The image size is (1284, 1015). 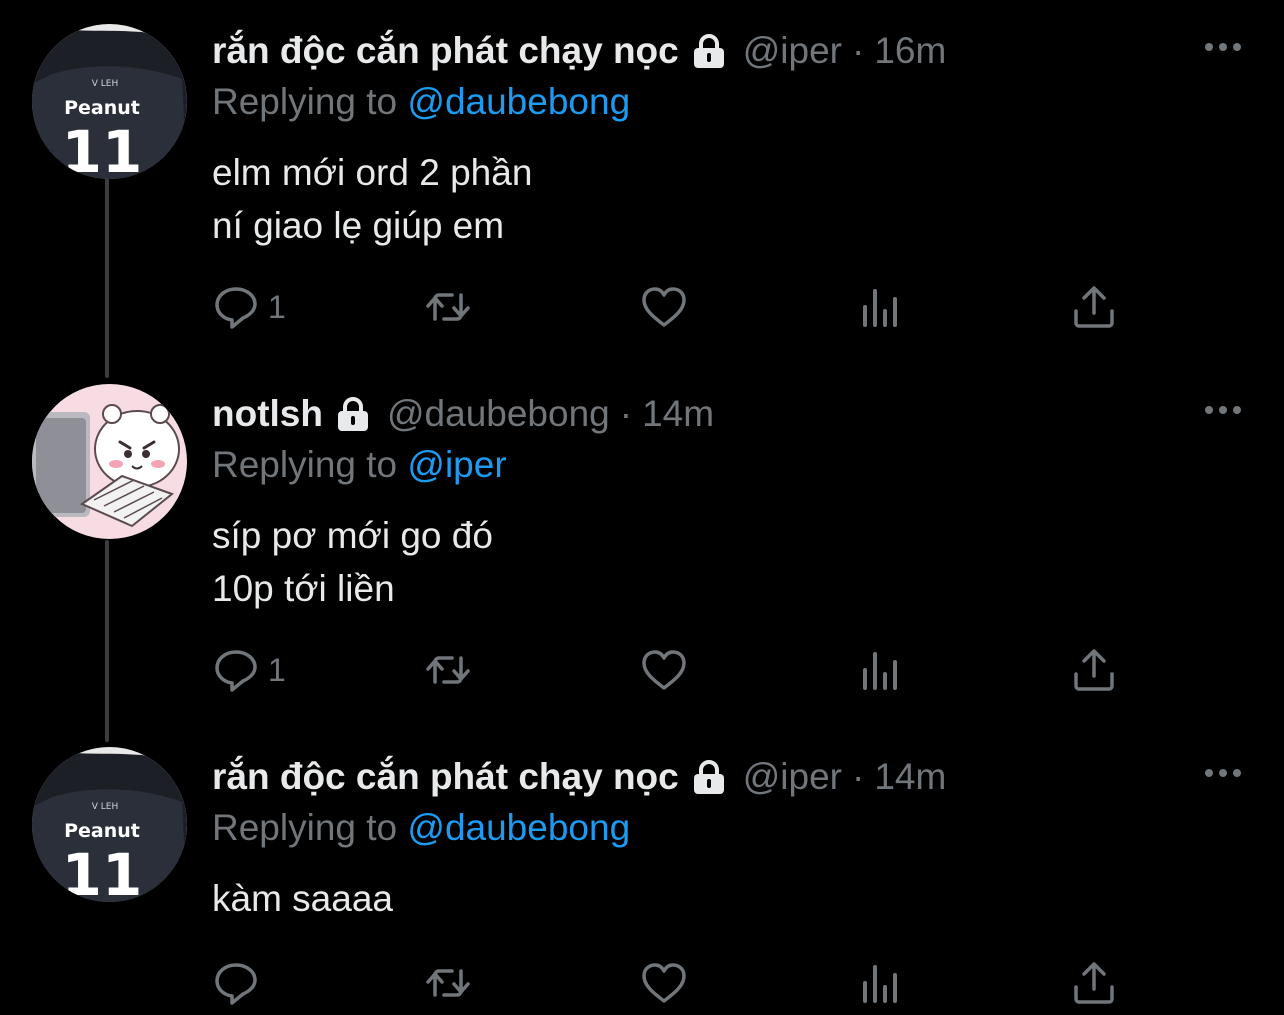 I want to click on avatar, so click(x=109, y=461).